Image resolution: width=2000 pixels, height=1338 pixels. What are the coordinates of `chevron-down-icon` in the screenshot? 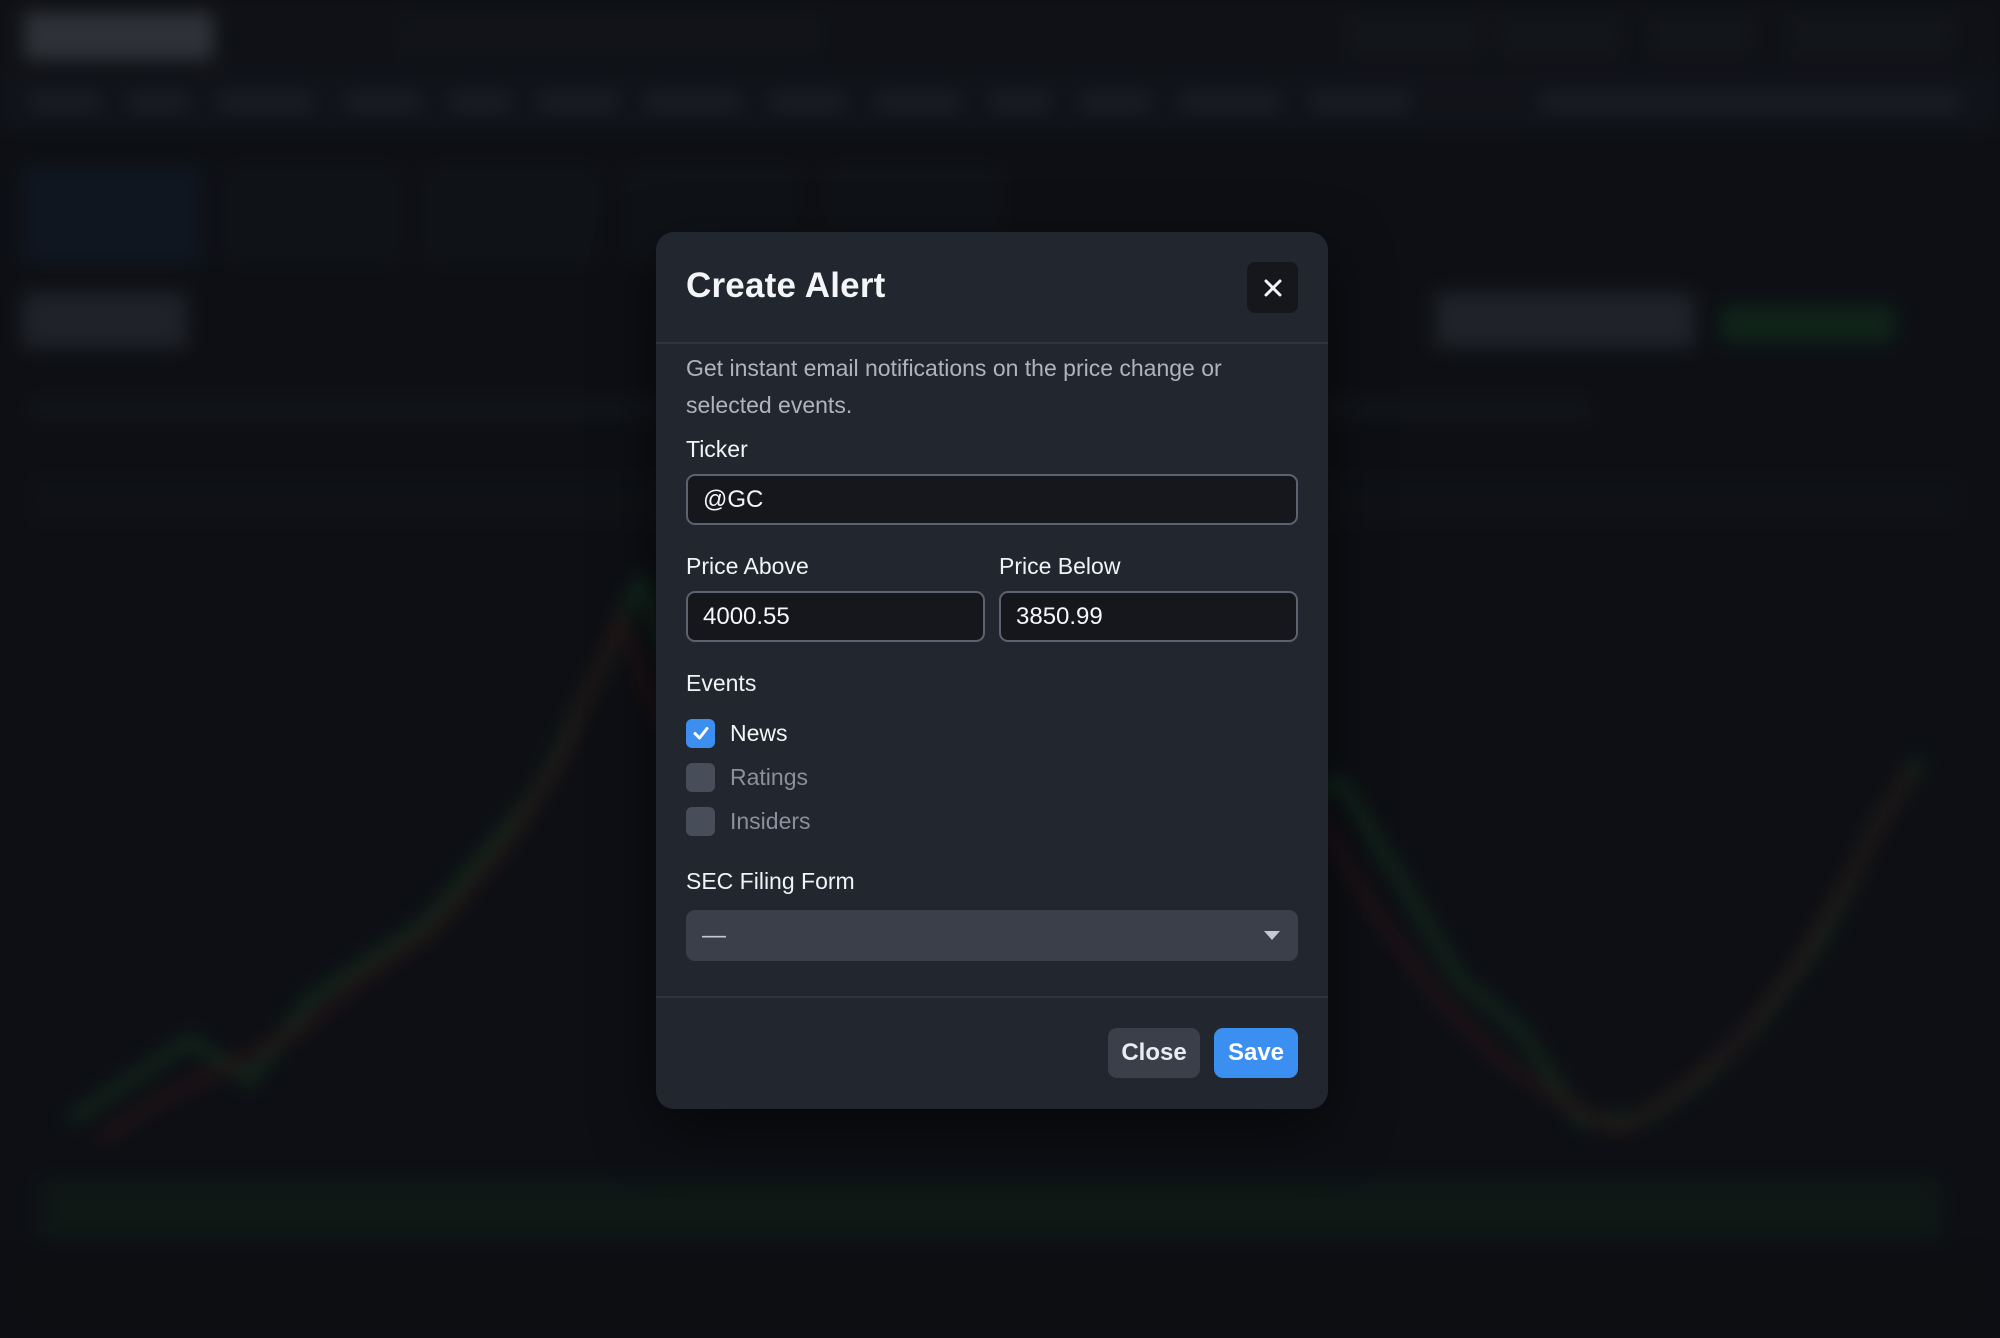 It's located at (1272, 935).